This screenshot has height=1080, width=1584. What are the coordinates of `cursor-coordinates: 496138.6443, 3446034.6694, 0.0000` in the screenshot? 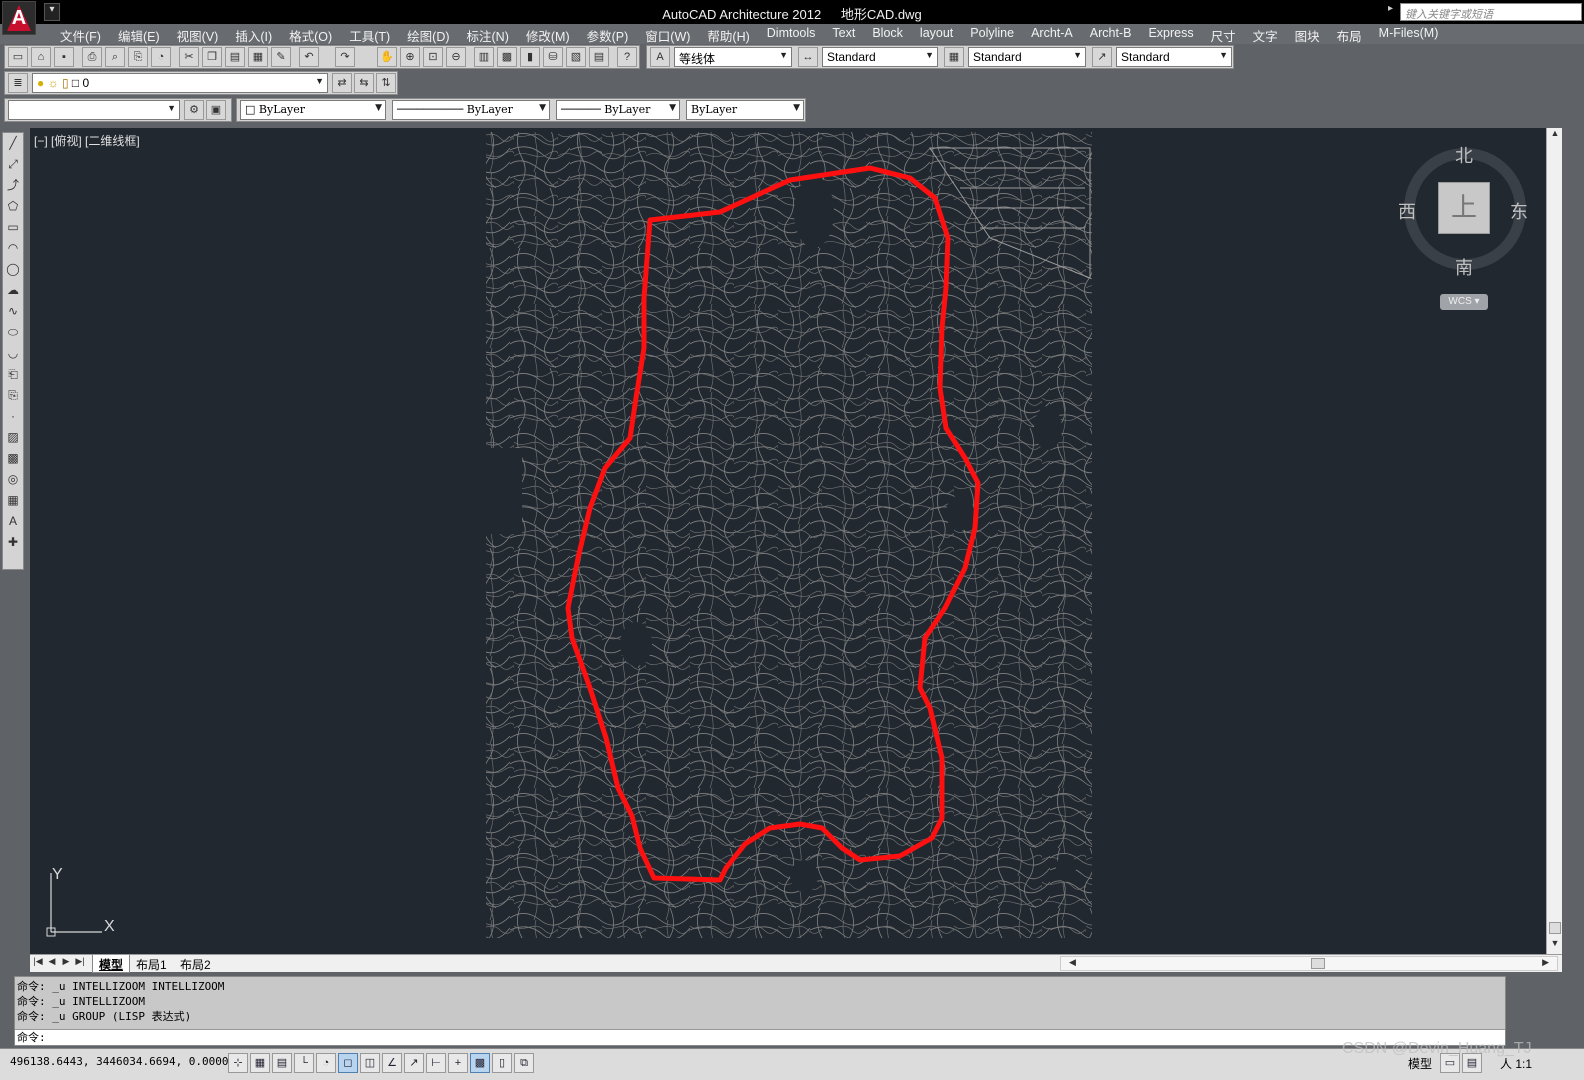 It's located at (119, 1061).